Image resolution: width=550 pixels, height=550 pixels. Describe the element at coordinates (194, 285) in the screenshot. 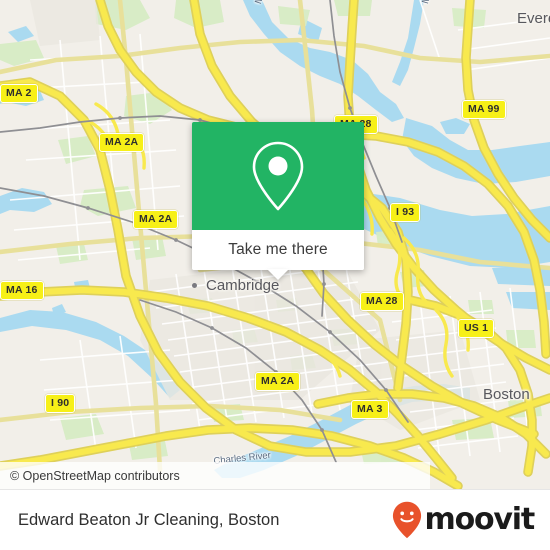

I see `place-dot` at that location.